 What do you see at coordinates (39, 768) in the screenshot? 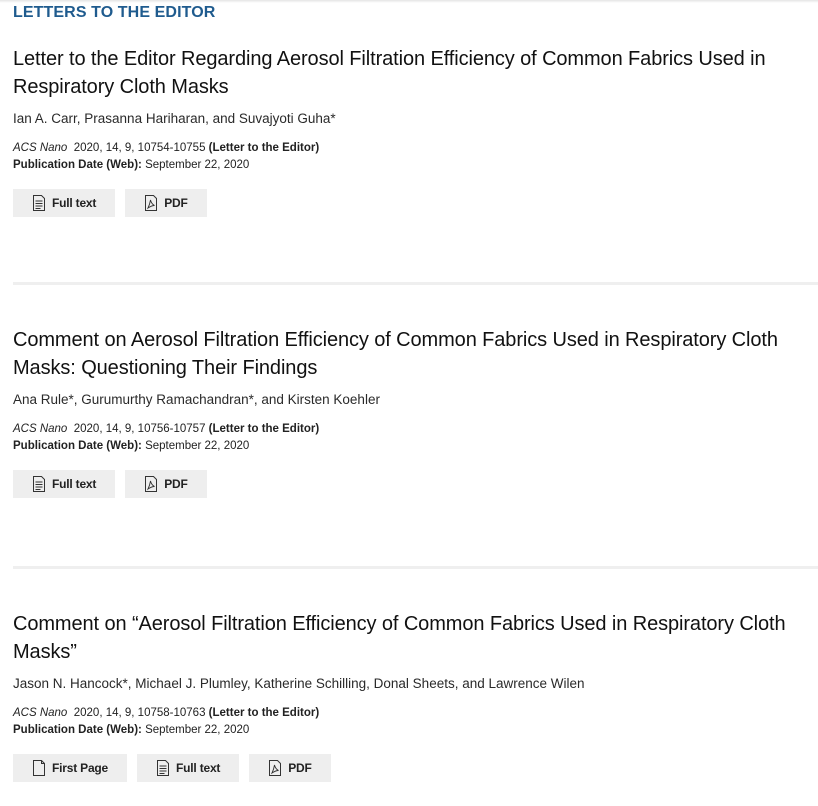
I see `page-icon` at bounding box center [39, 768].